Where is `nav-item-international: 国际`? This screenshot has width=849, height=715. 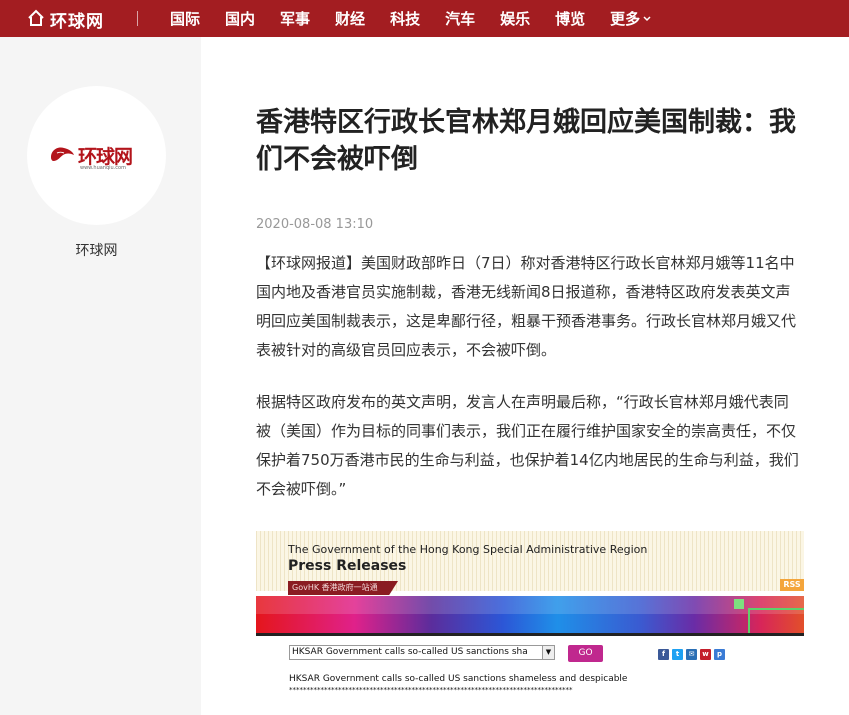
nav-item-international: 国际 is located at coordinates (185, 18).